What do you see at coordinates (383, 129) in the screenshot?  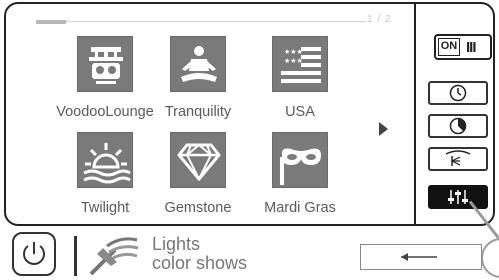 I see `next-page-arrow` at bounding box center [383, 129].